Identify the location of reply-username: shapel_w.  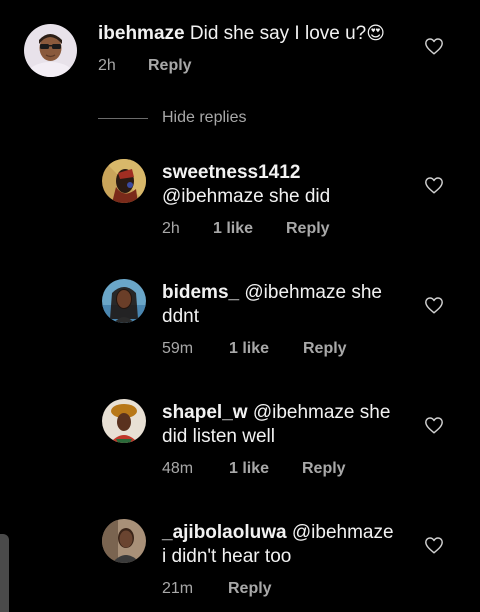
(205, 412).